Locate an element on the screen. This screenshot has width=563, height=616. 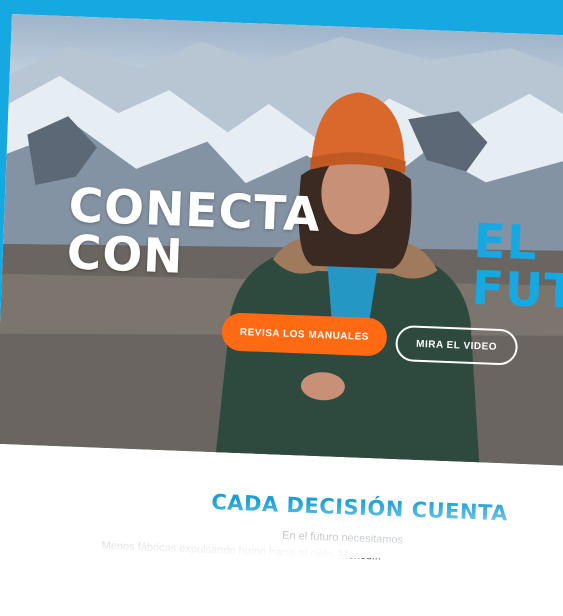
mira-video-button: MIRA EL VIDEO is located at coordinates (456, 345).